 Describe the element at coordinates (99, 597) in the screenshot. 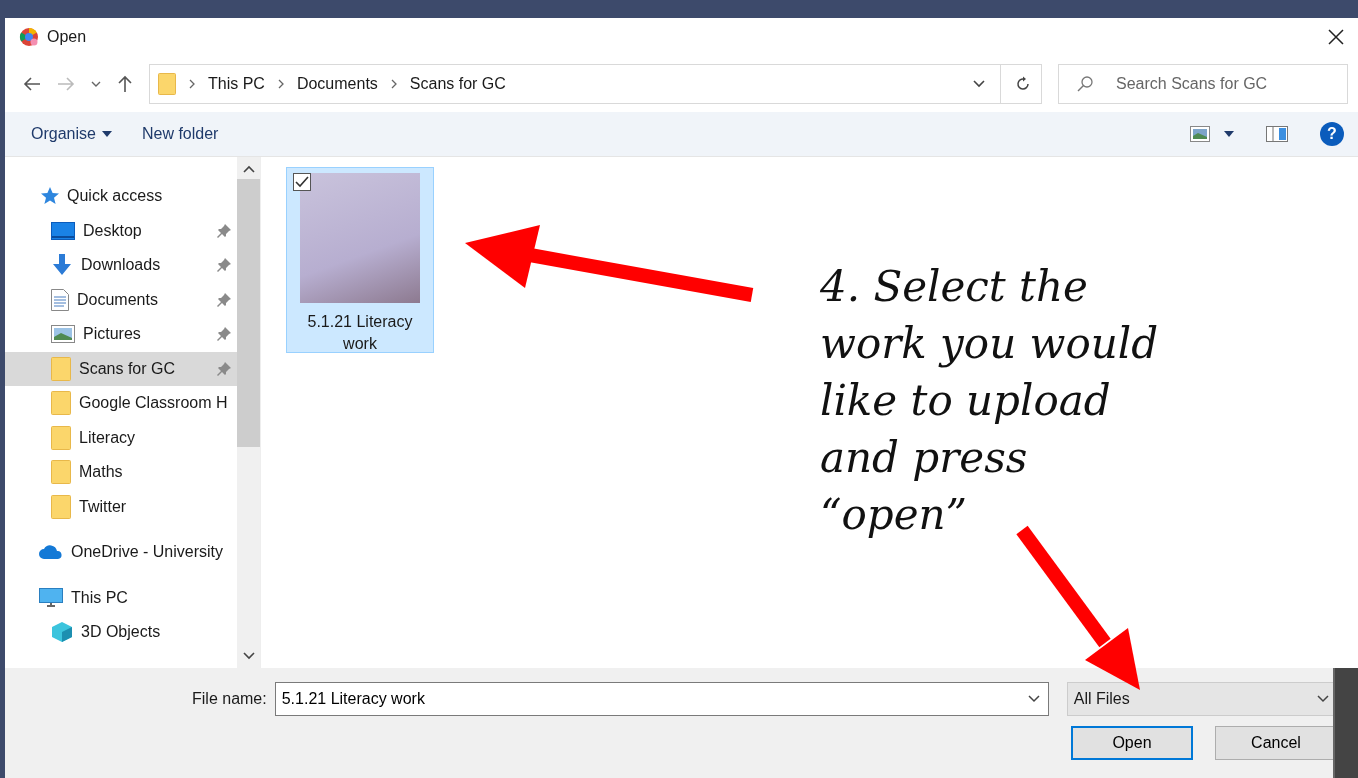

I see `nav-label: This PC` at that location.